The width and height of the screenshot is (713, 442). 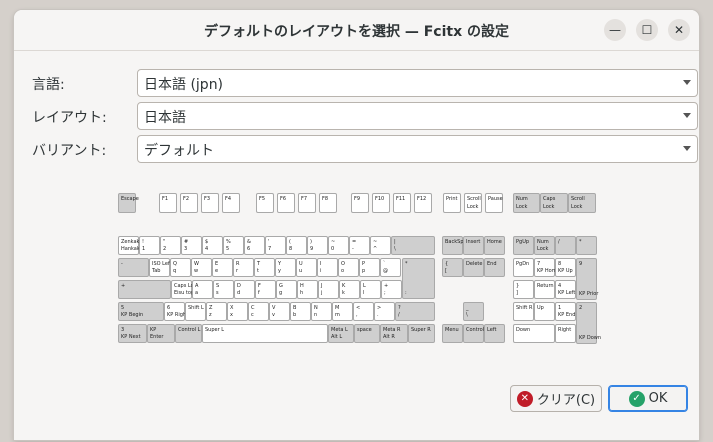 I want to click on key-label: ~, so click(x=375, y=242).